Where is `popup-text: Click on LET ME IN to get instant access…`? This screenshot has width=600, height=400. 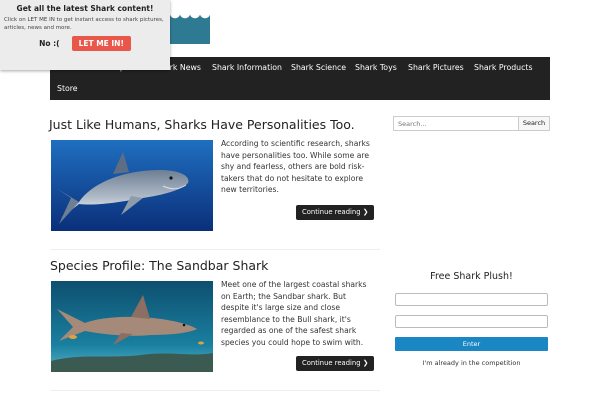
popup-text: Click on LET ME IN to get instant access… is located at coordinates (84, 24).